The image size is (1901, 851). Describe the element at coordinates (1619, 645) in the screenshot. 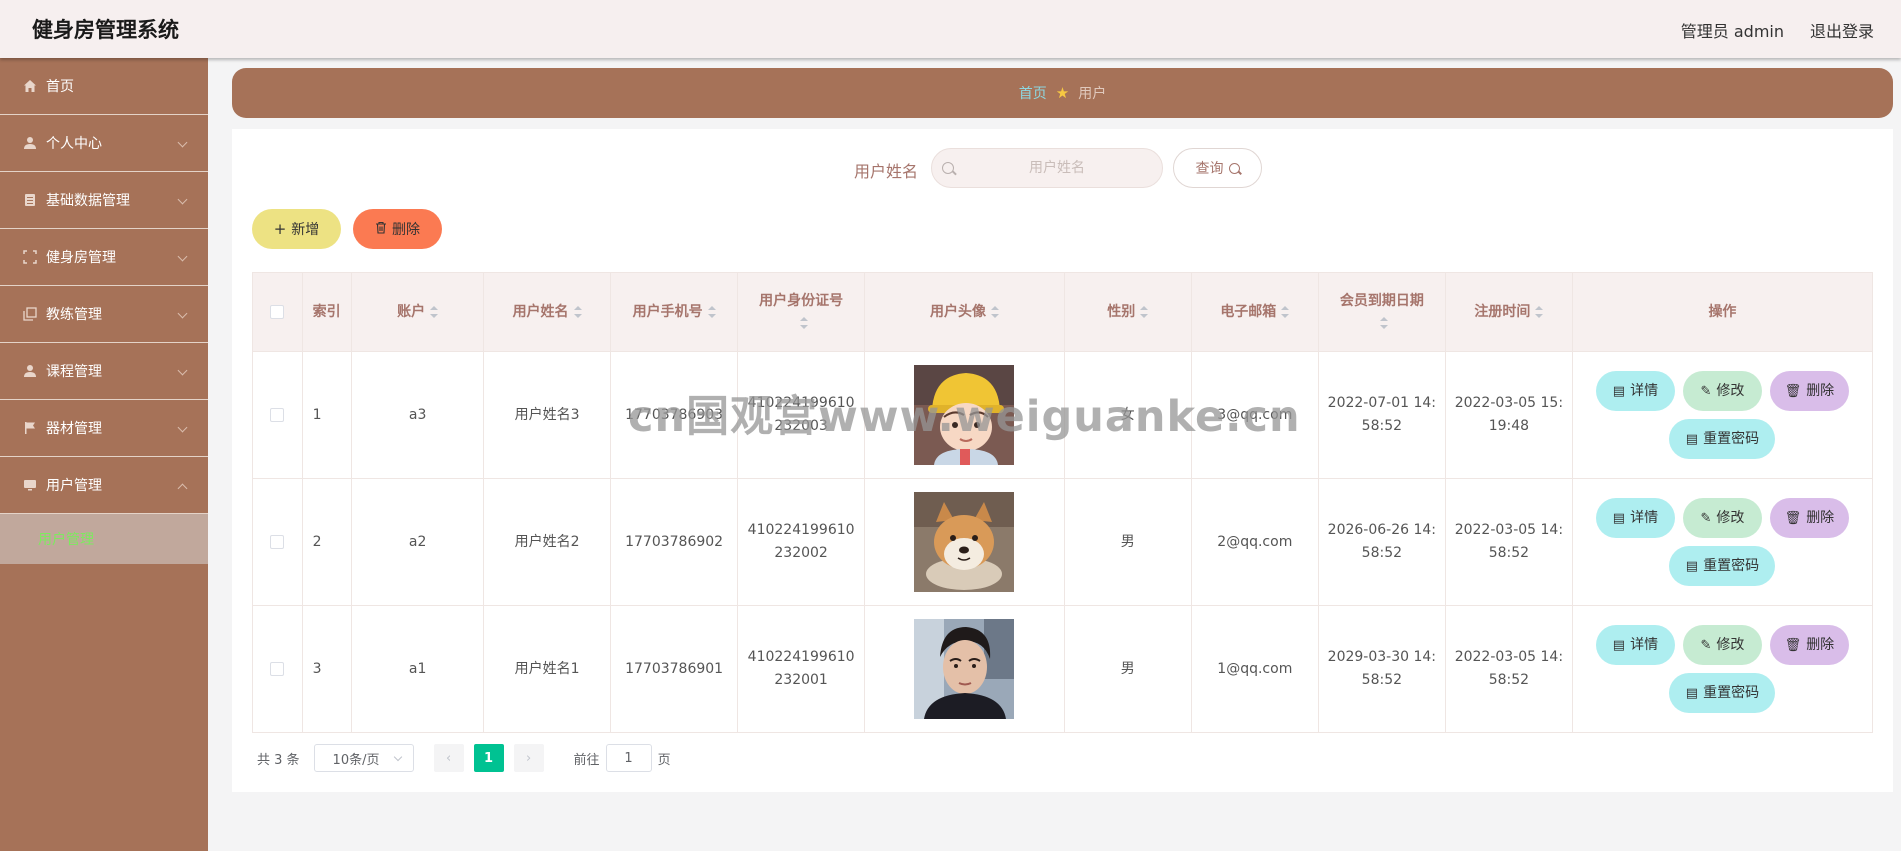

I see `document-icon: ▤` at that location.